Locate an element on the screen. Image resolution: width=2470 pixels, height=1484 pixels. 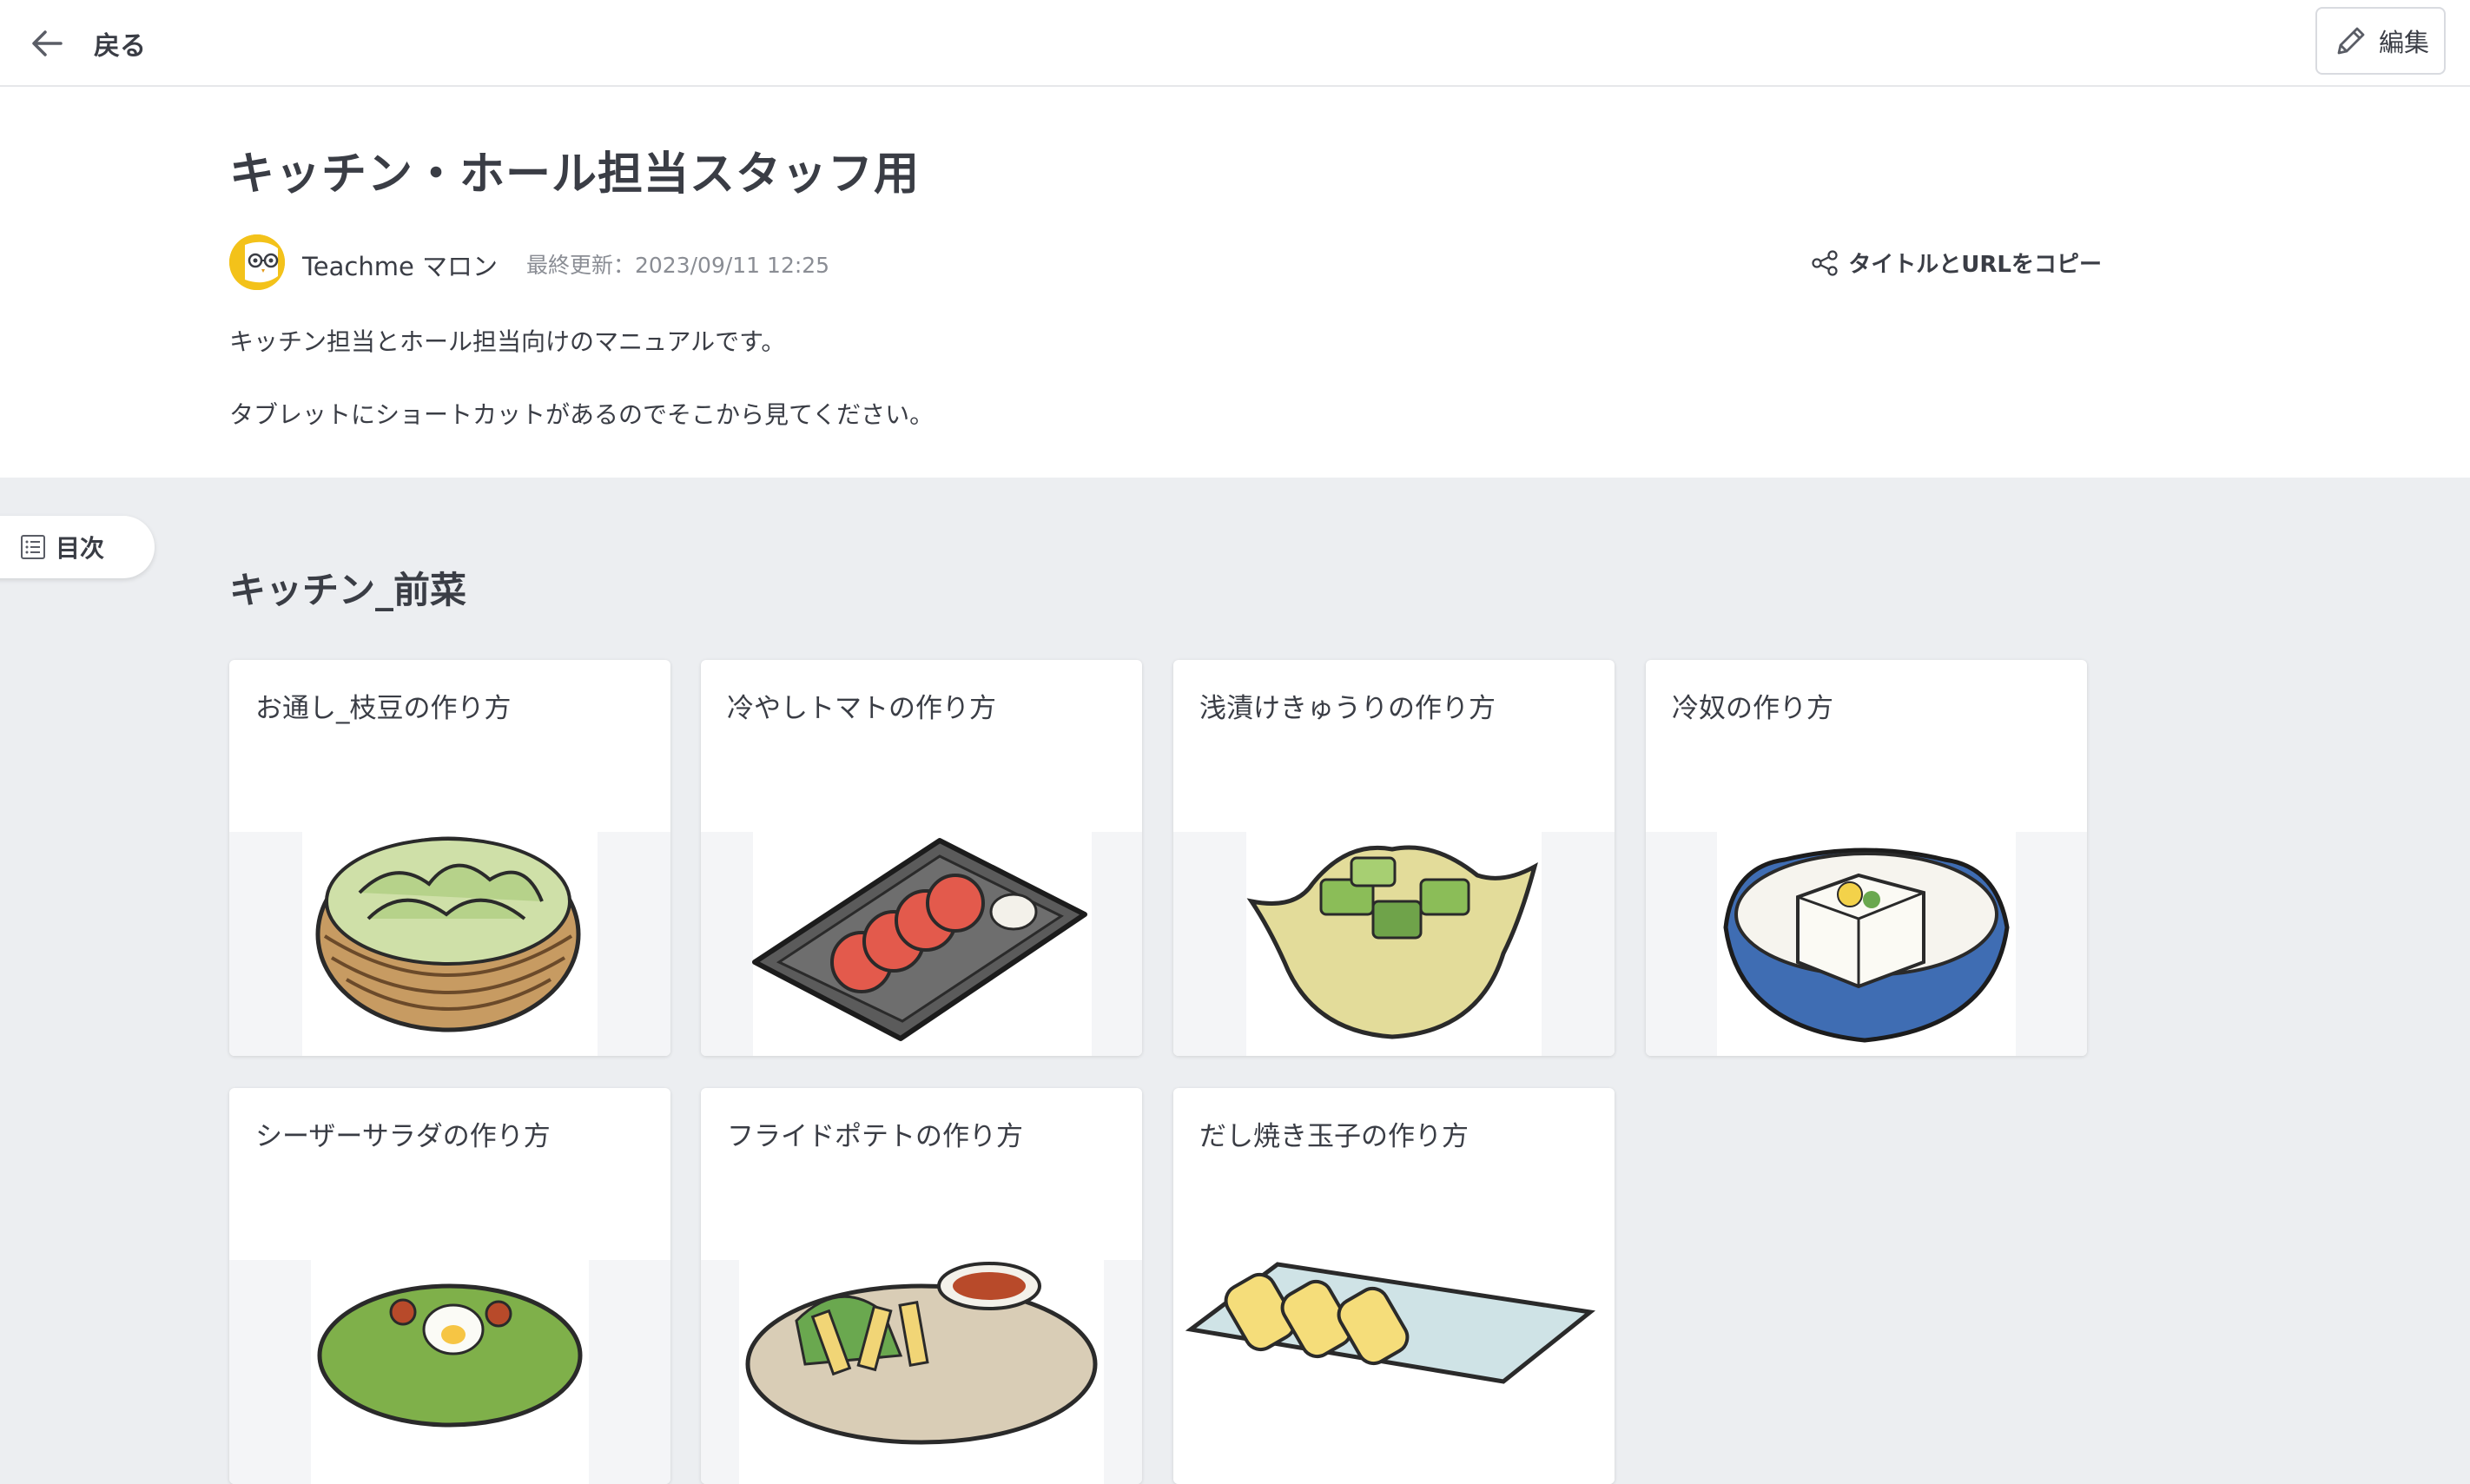
cucumber-icon is located at coordinates (1392, 942).